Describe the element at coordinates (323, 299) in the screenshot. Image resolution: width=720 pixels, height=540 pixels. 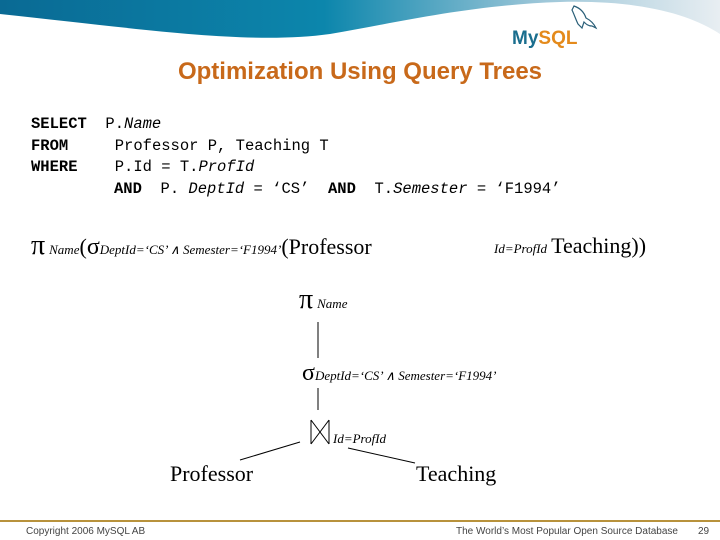
I see `tree-node-projection: π Name` at that location.